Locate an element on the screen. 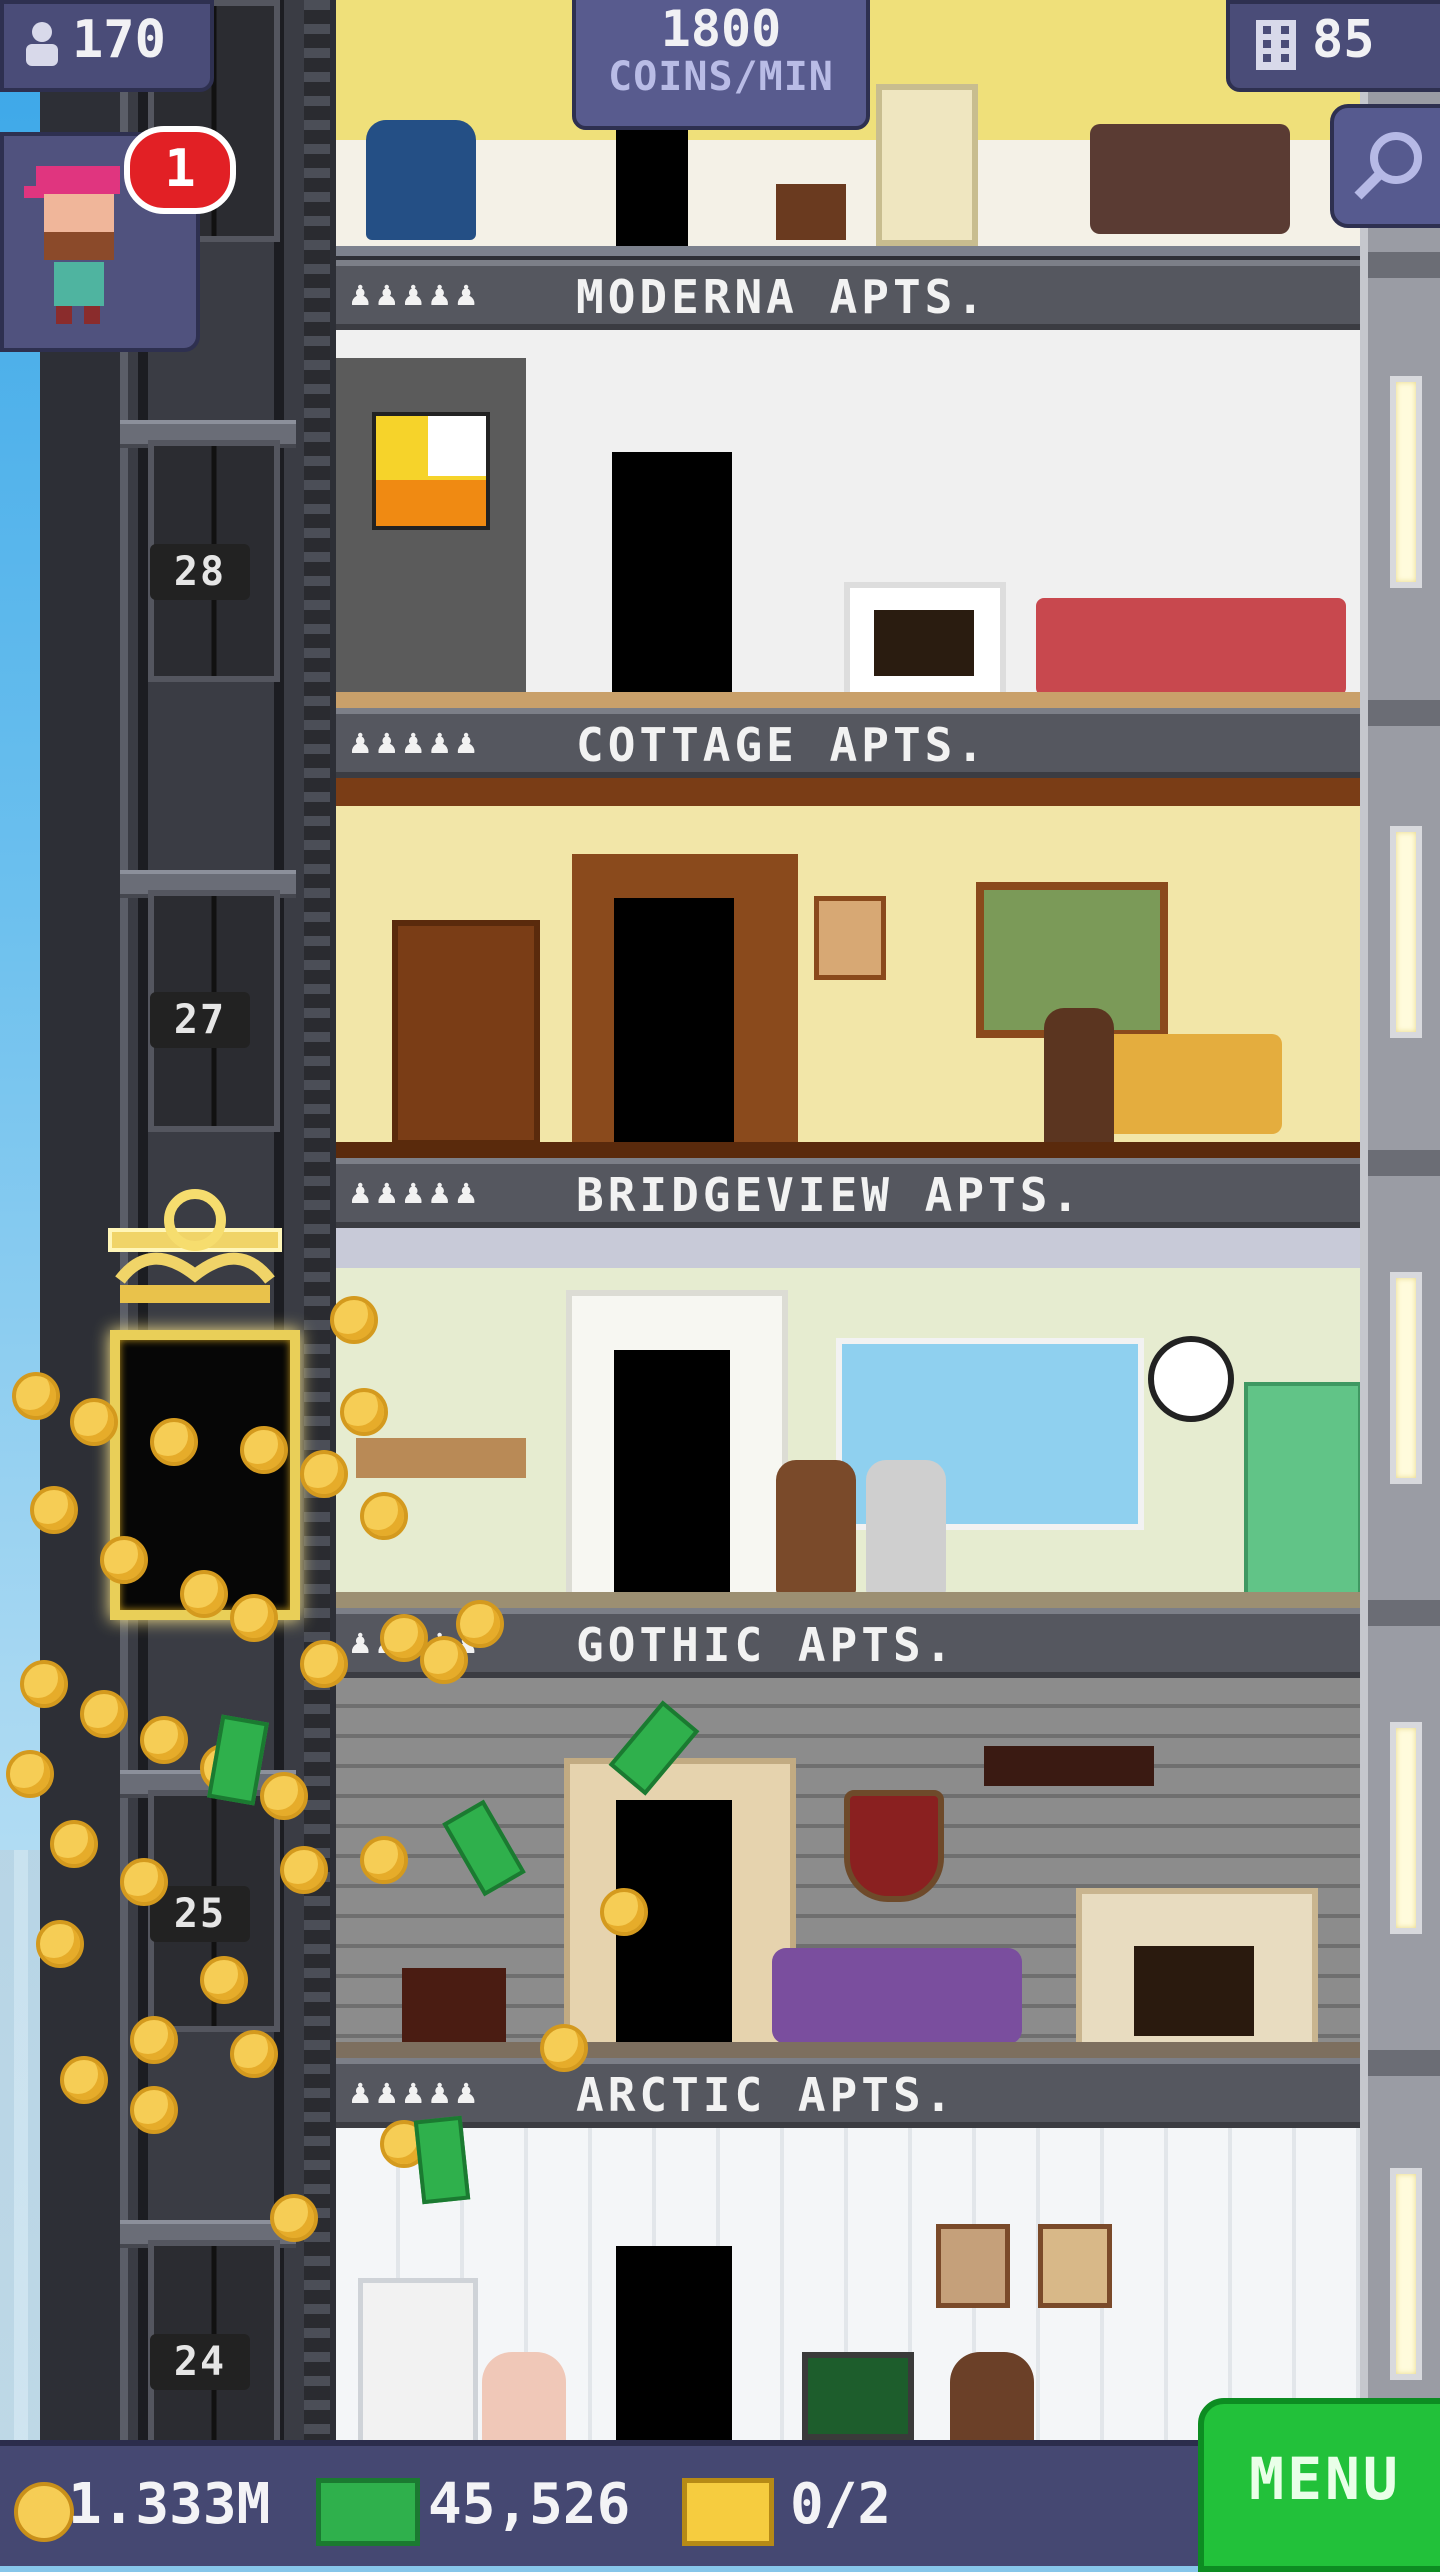 This screenshot has width=1440, height=2572. zoom-button is located at coordinates (1385, 166).